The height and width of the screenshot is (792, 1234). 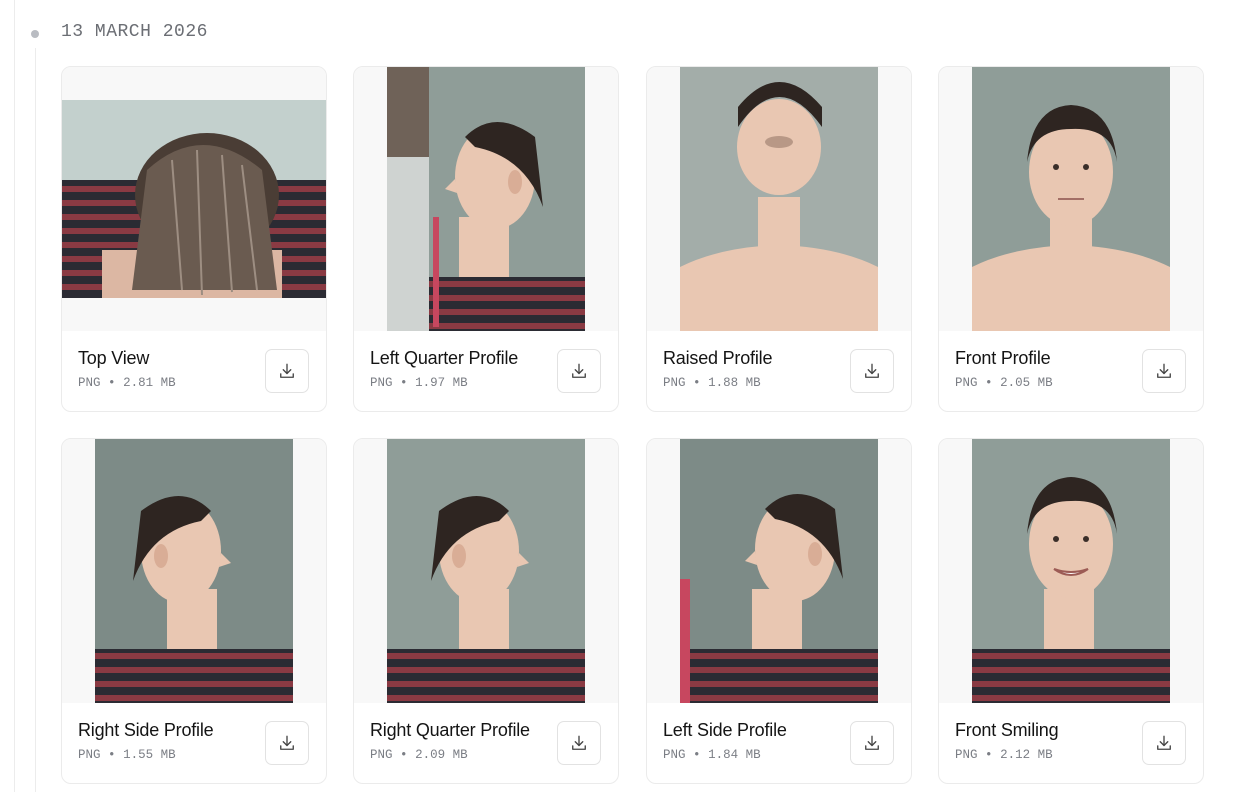 I want to click on file-size: 2.05 MB, so click(x=1026, y=383).